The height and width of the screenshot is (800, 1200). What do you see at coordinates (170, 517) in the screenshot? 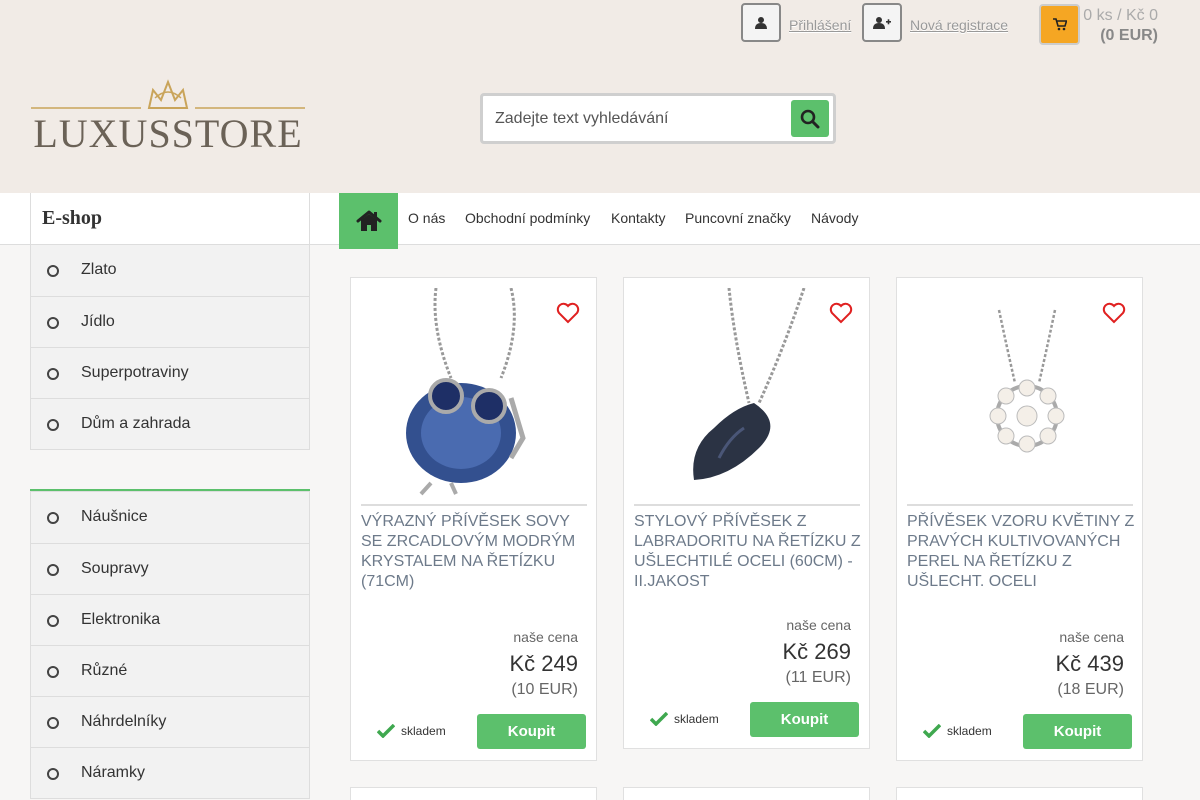
I see `sidebar-item-nausnice: Náušnice` at bounding box center [170, 517].